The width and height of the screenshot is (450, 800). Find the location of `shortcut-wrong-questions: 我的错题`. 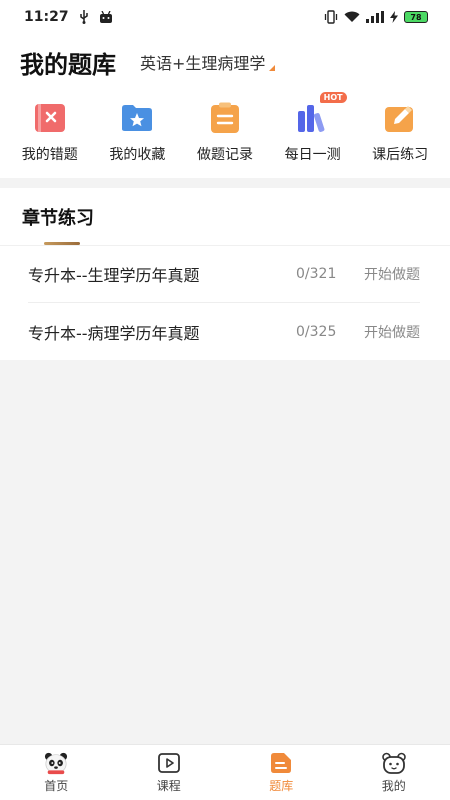

shortcut-wrong-questions: 我的错题 is located at coordinates (50, 138).